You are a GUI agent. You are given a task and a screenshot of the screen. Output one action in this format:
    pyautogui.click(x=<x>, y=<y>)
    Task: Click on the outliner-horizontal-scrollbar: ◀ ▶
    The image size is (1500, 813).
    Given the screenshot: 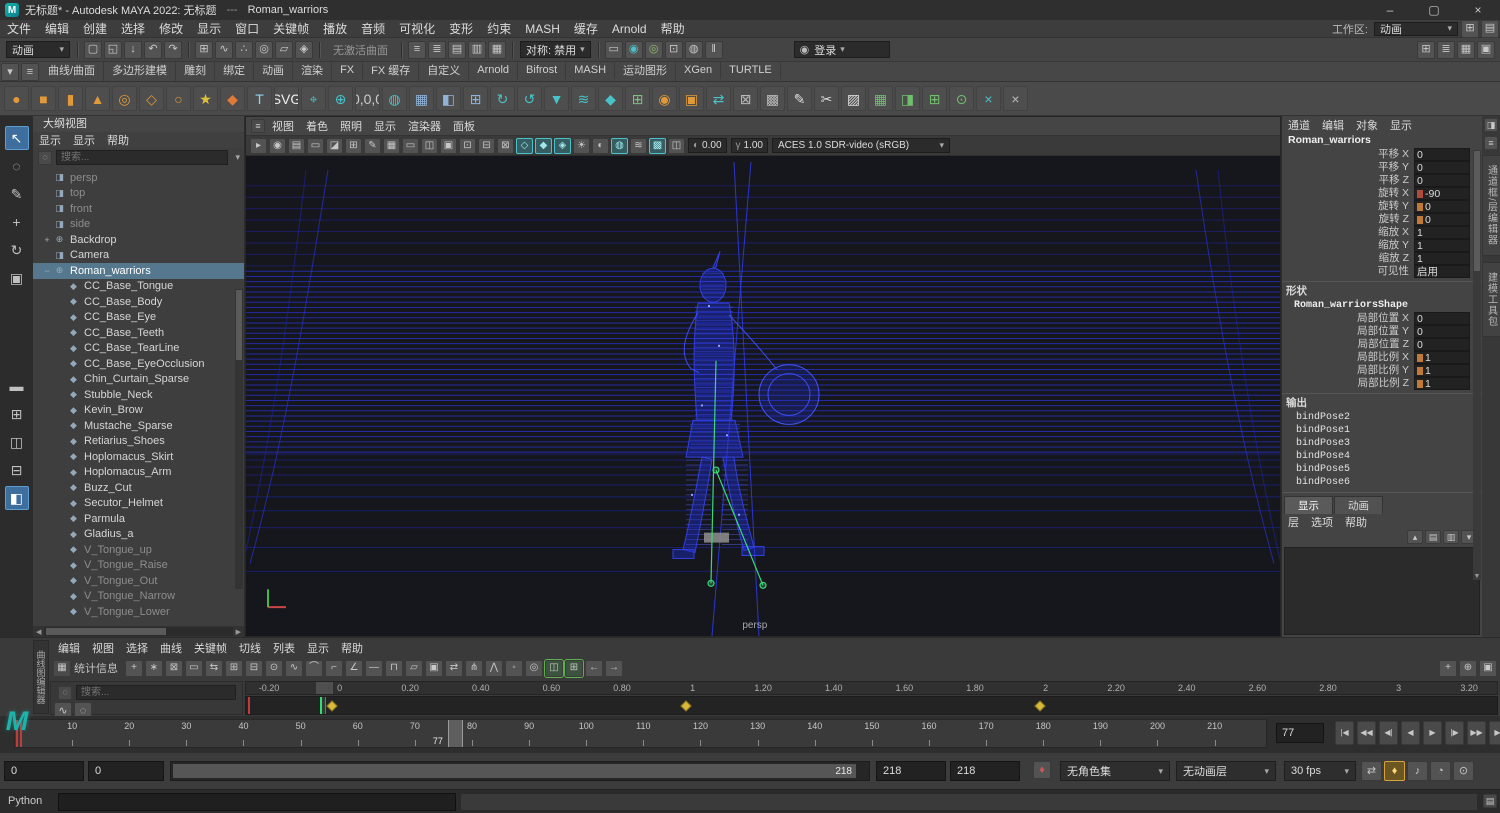 What is the action you would take?
    pyautogui.click(x=138, y=631)
    